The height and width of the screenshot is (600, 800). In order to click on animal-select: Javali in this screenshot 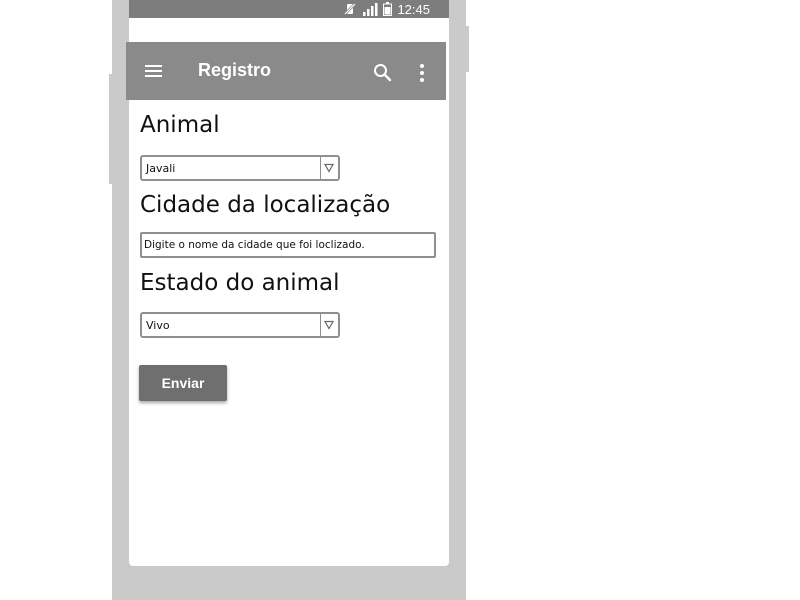, I will do `click(240, 168)`.